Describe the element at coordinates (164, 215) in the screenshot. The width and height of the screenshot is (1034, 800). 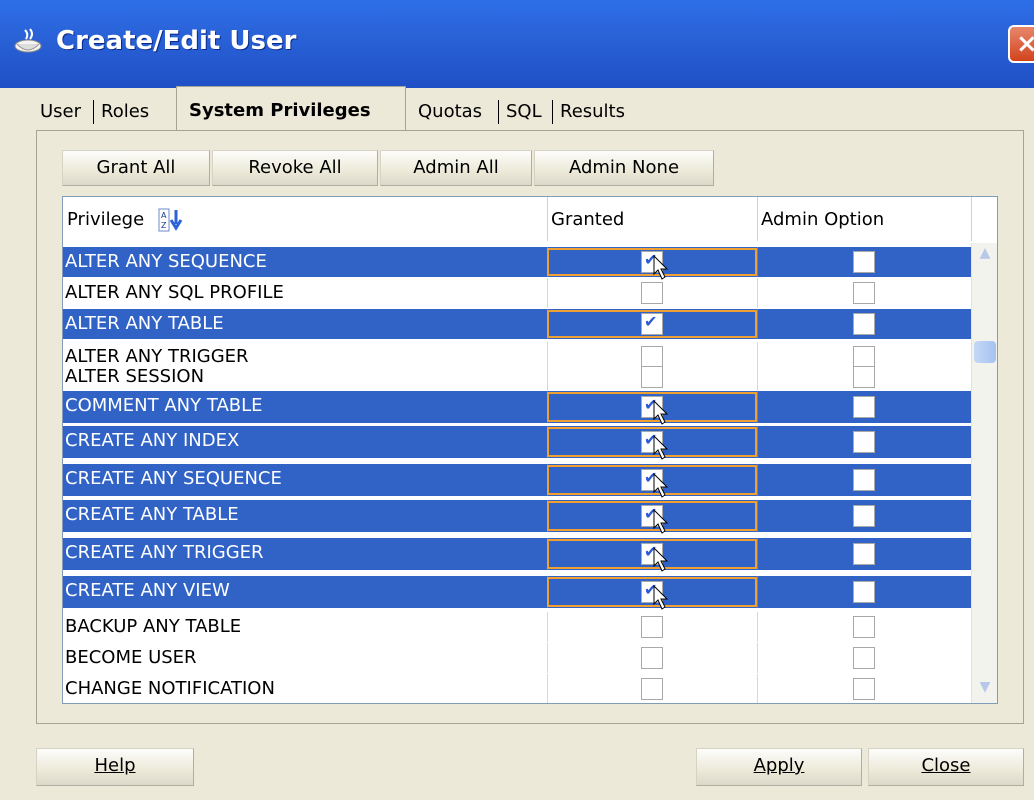
I see `svg-text: A` at that location.